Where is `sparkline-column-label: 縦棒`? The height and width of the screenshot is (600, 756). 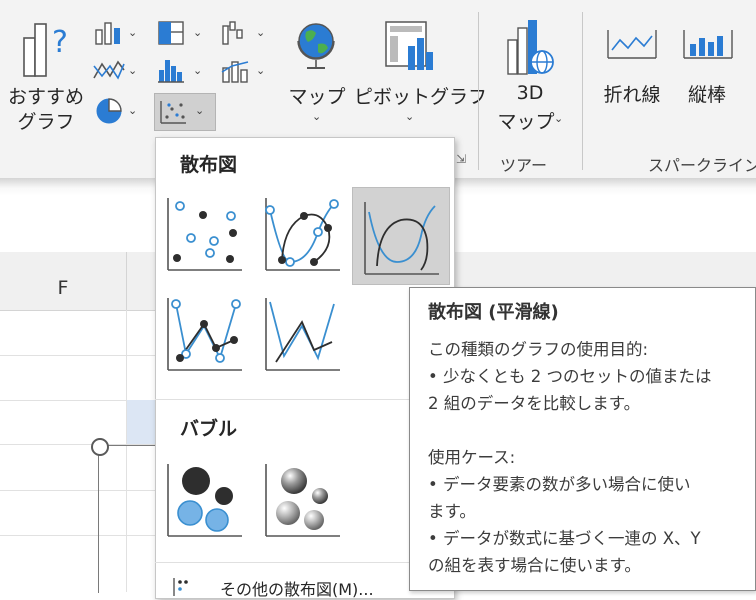
sparkline-column-label: 縦棒 is located at coordinates (706, 95).